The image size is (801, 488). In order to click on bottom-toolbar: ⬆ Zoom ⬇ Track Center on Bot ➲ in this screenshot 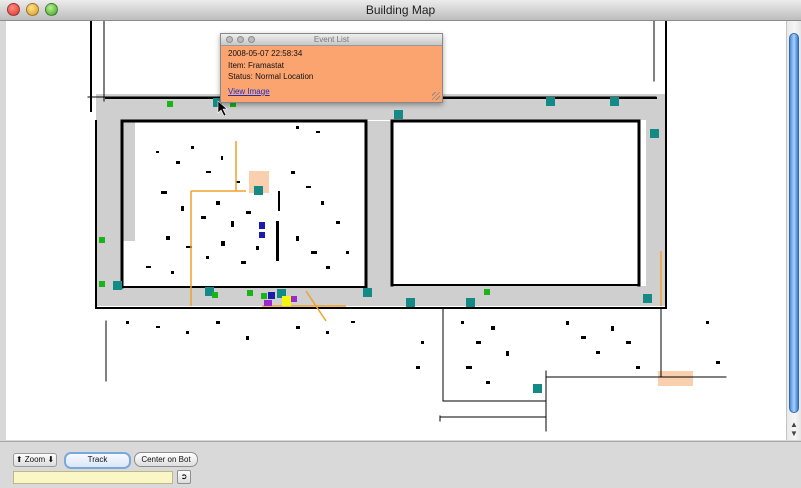, I will do `click(400, 464)`.